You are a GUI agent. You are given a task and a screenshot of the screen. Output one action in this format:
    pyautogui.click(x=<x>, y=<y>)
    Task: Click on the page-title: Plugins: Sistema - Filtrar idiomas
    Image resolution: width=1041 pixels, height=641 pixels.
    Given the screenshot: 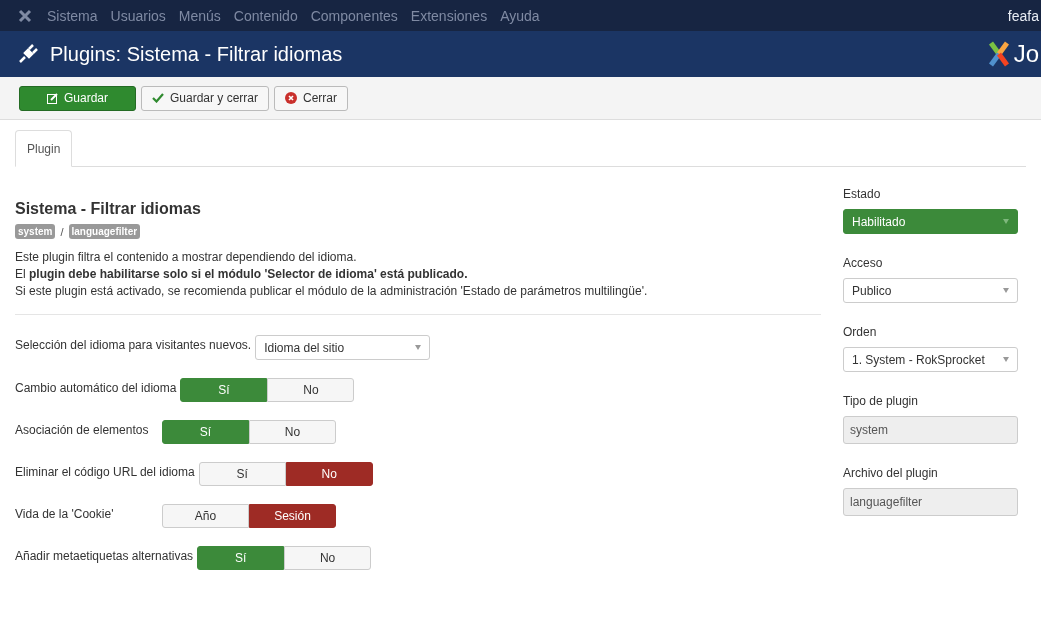 What is the action you would take?
    pyautogui.click(x=196, y=54)
    